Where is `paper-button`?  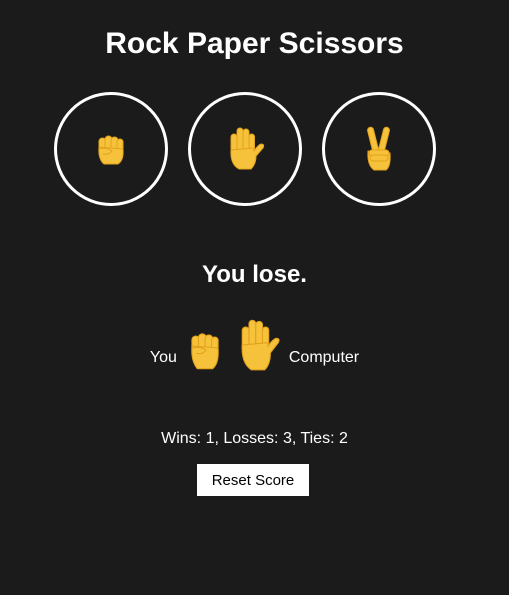 paper-button is located at coordinates (245, 149).